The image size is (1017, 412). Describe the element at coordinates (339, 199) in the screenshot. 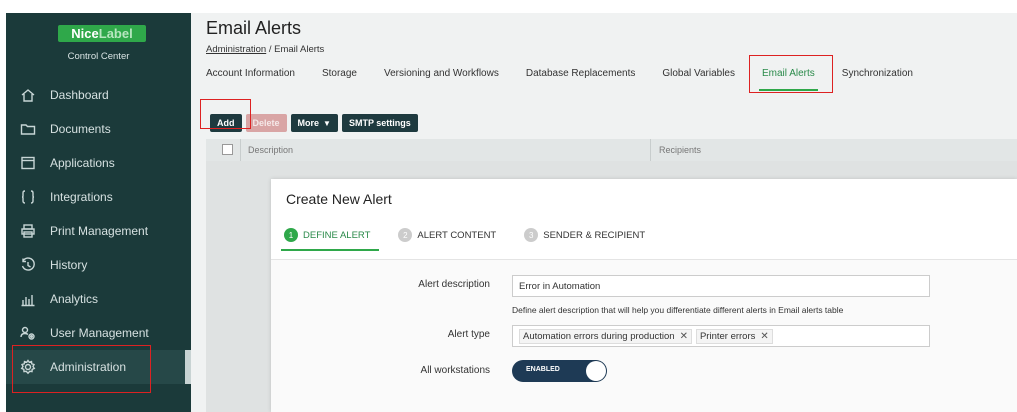

I see `dialog-title: Create New Alert` at that location.